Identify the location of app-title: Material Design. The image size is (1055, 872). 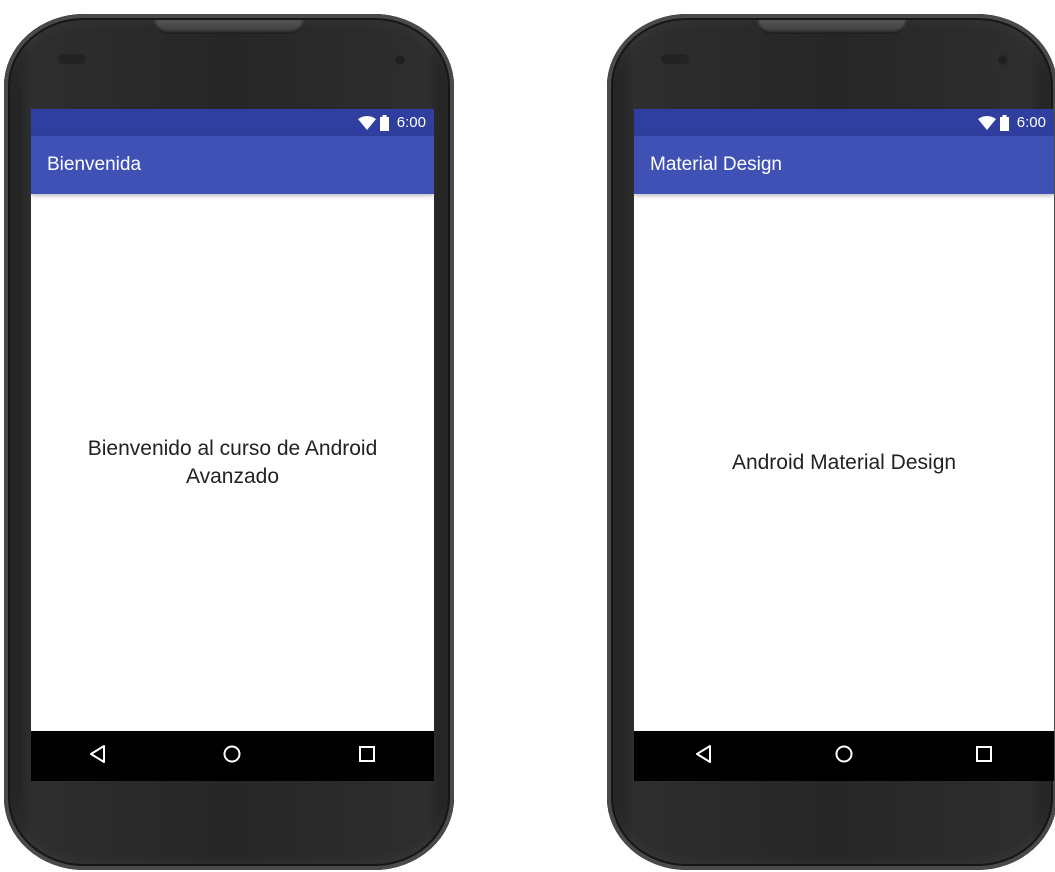
(716, 164).